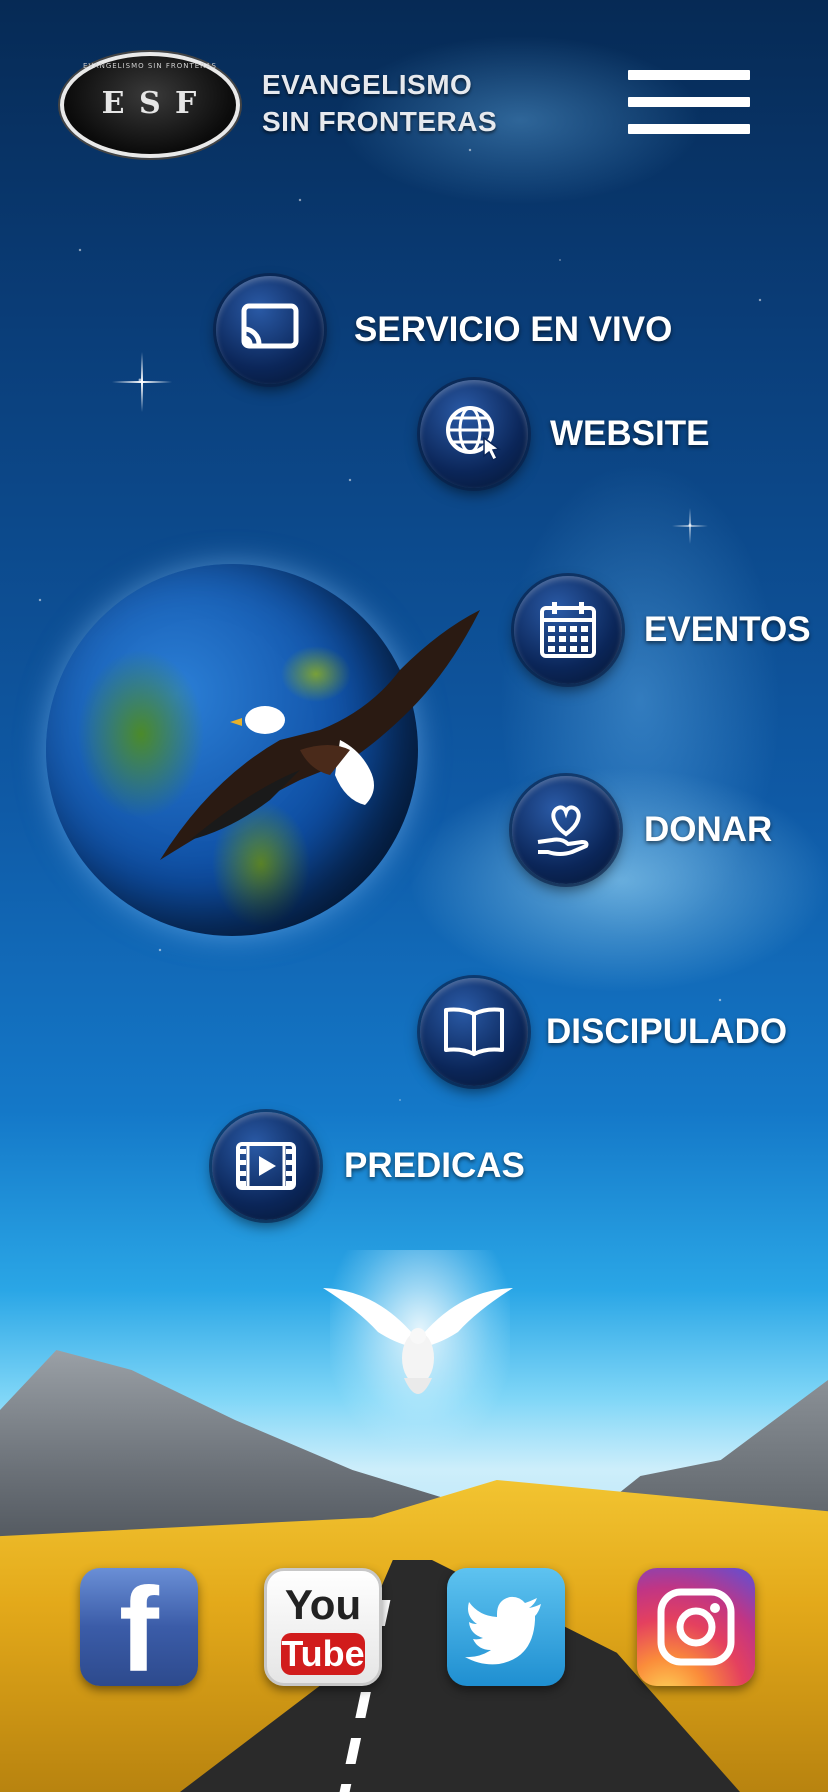  I want to click on logo-ring-text: EVANGELISMO SIN FRONTERAS, so click(150, 66).